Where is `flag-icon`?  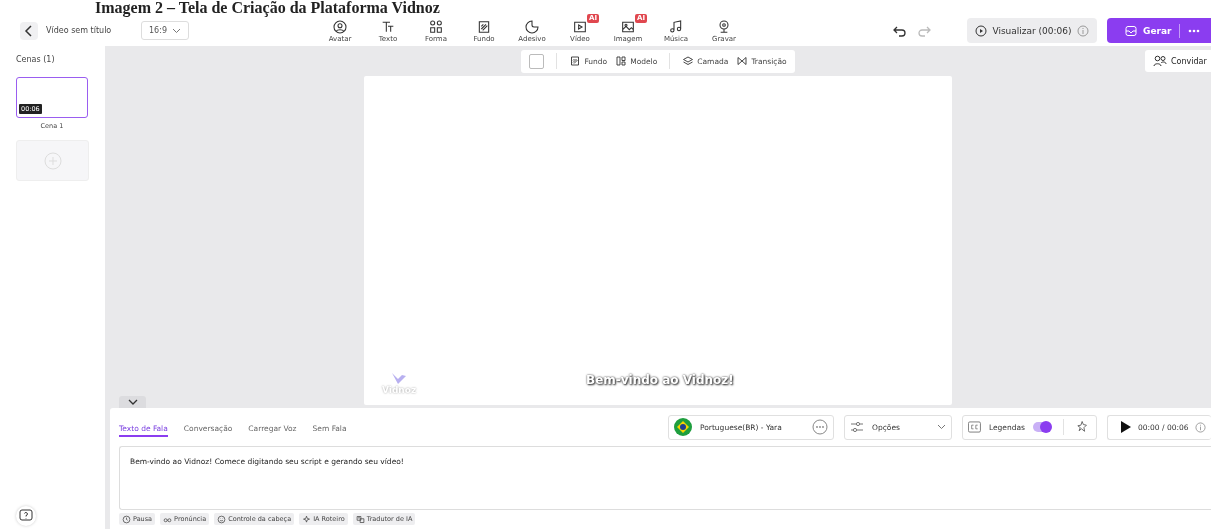 flag-icon is located at coordinates (683, 427).